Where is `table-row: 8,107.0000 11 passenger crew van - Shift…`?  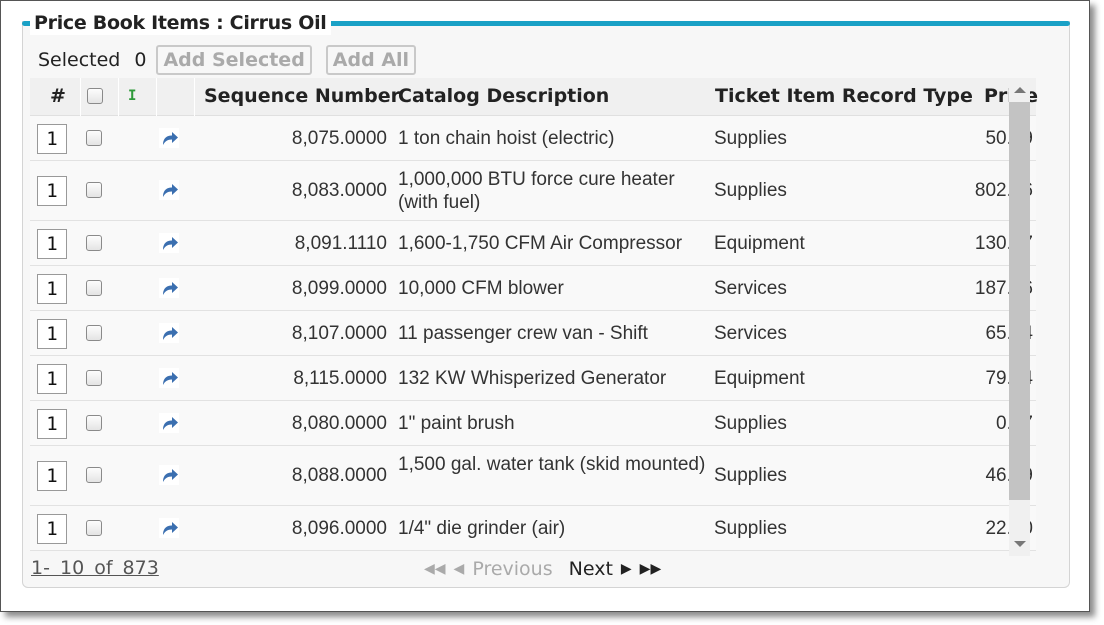 table-row: 8,107.0000 11 passenger crew van - Shift… is located at coordinates (533, 333).